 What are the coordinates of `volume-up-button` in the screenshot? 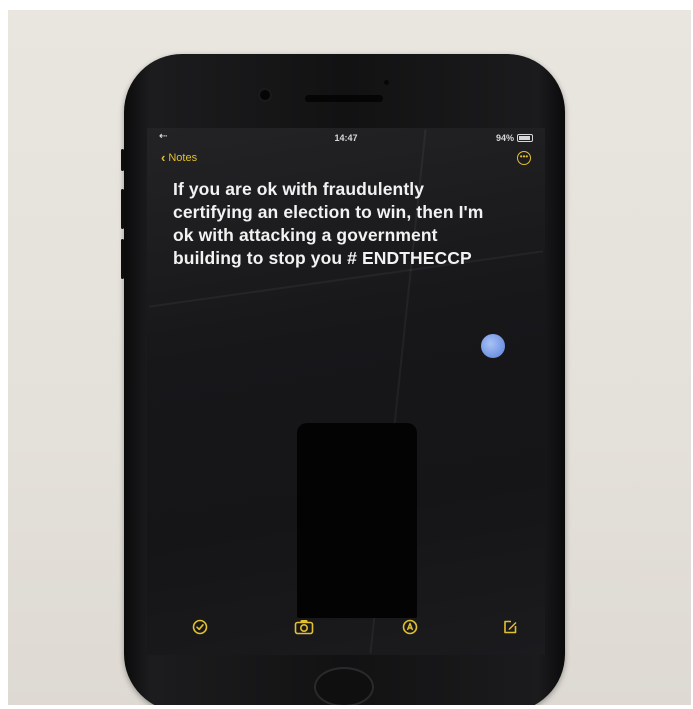 It's located at (122, 209).